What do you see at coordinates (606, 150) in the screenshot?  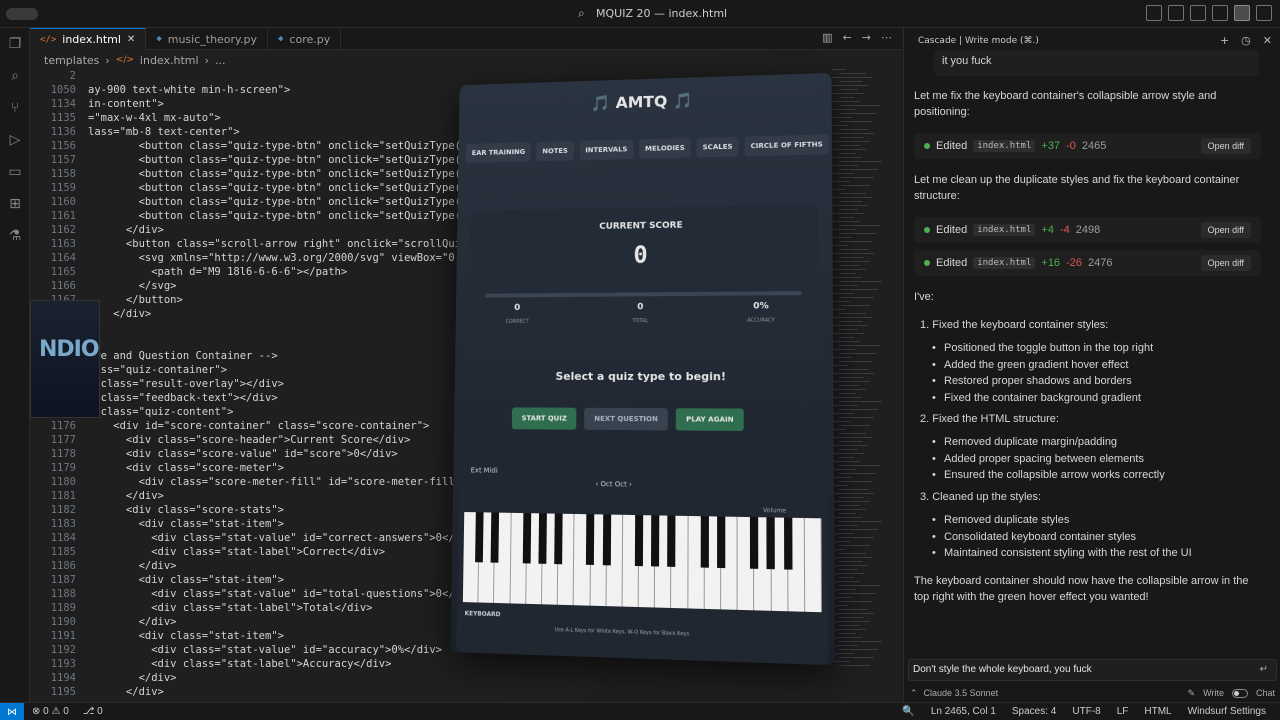 I see `quiz-tab-intervals: INTERVALS` at bounding box center [606, 150].